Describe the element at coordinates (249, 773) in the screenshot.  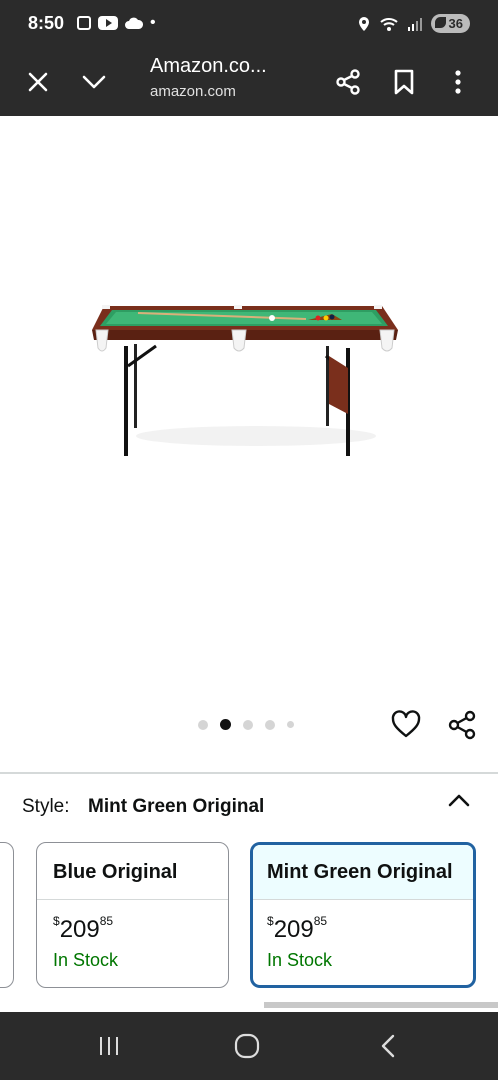
I see `section-divider` at that location.